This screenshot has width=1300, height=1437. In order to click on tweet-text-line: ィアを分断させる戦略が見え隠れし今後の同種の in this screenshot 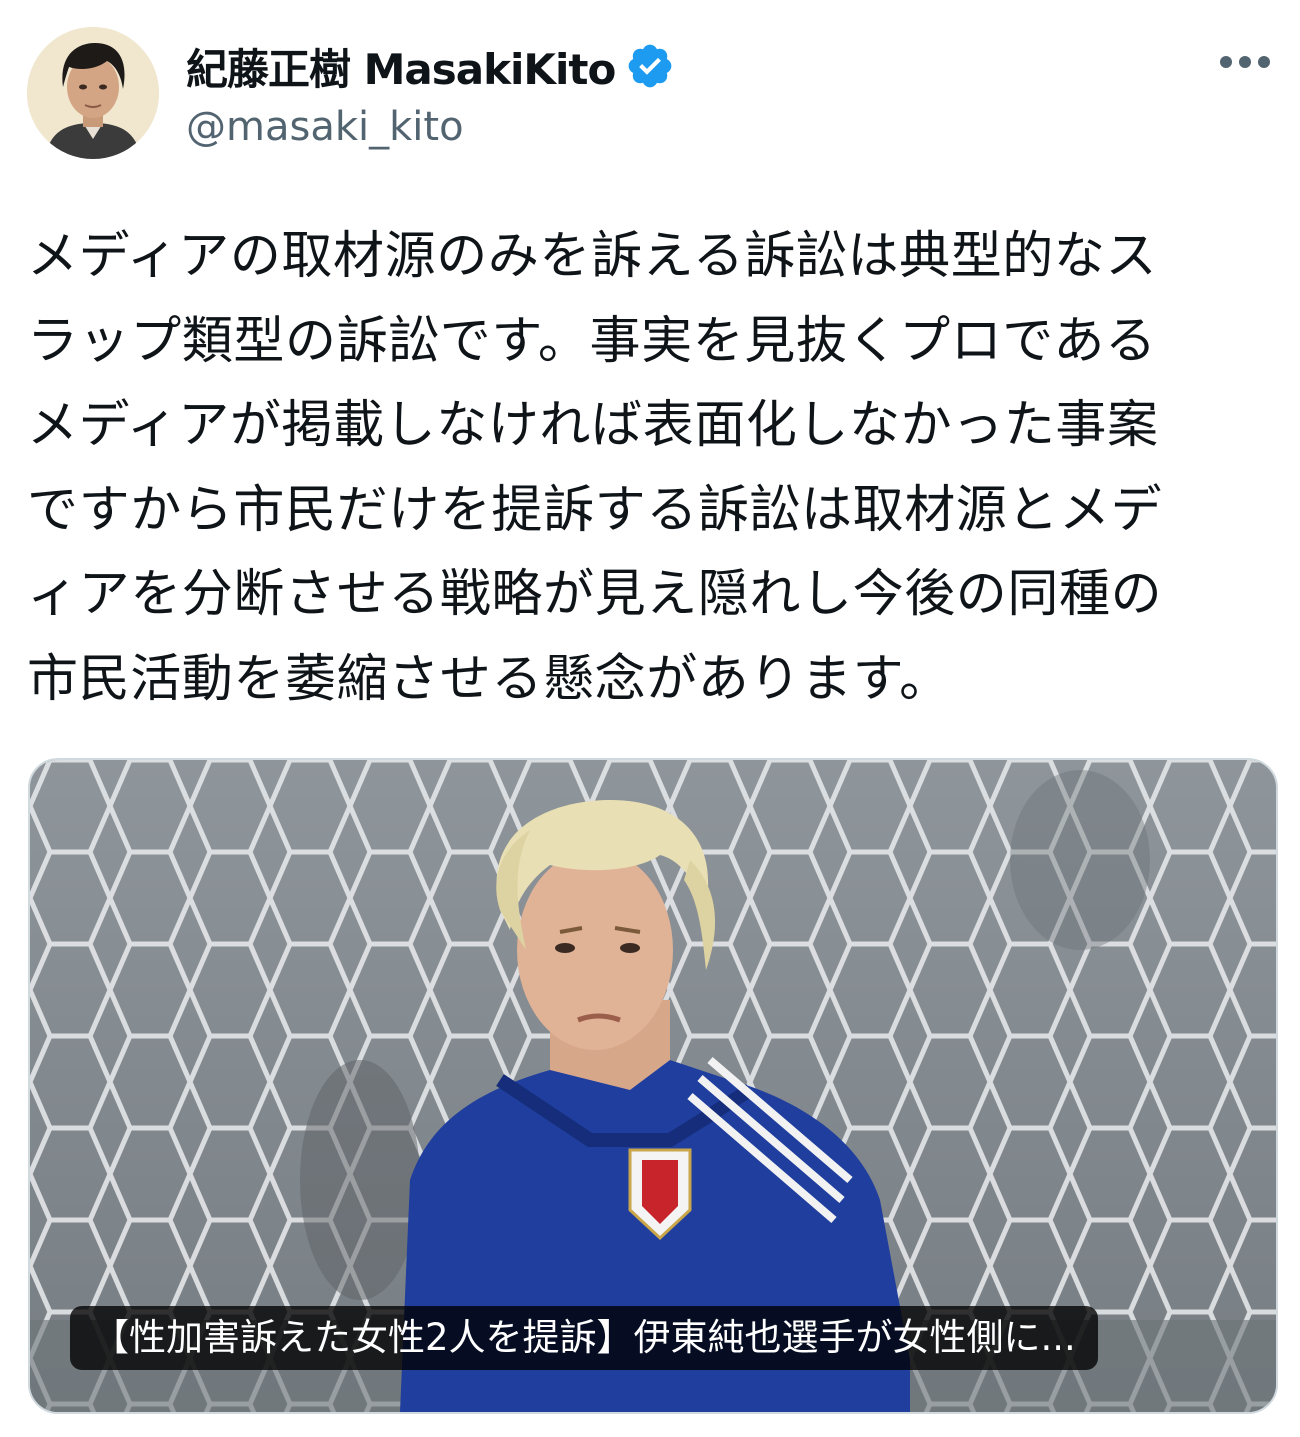, I will do `click(595, 594)`.